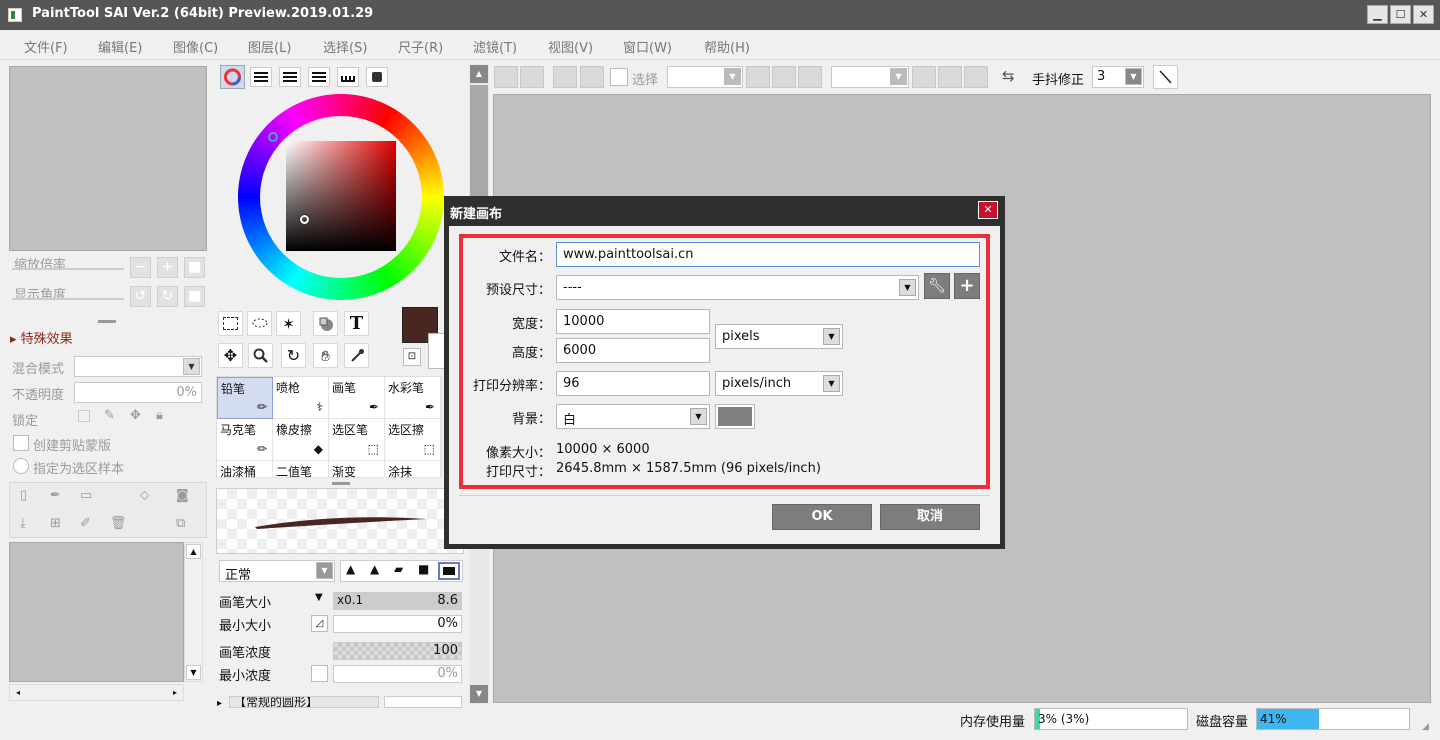 Image resolution: width=1440 pixels, height=740 pixels. What do you see at coordinates (356, 355) in the screenshot?
I see `tool-eyedropper` at bounding box center [356, 355].